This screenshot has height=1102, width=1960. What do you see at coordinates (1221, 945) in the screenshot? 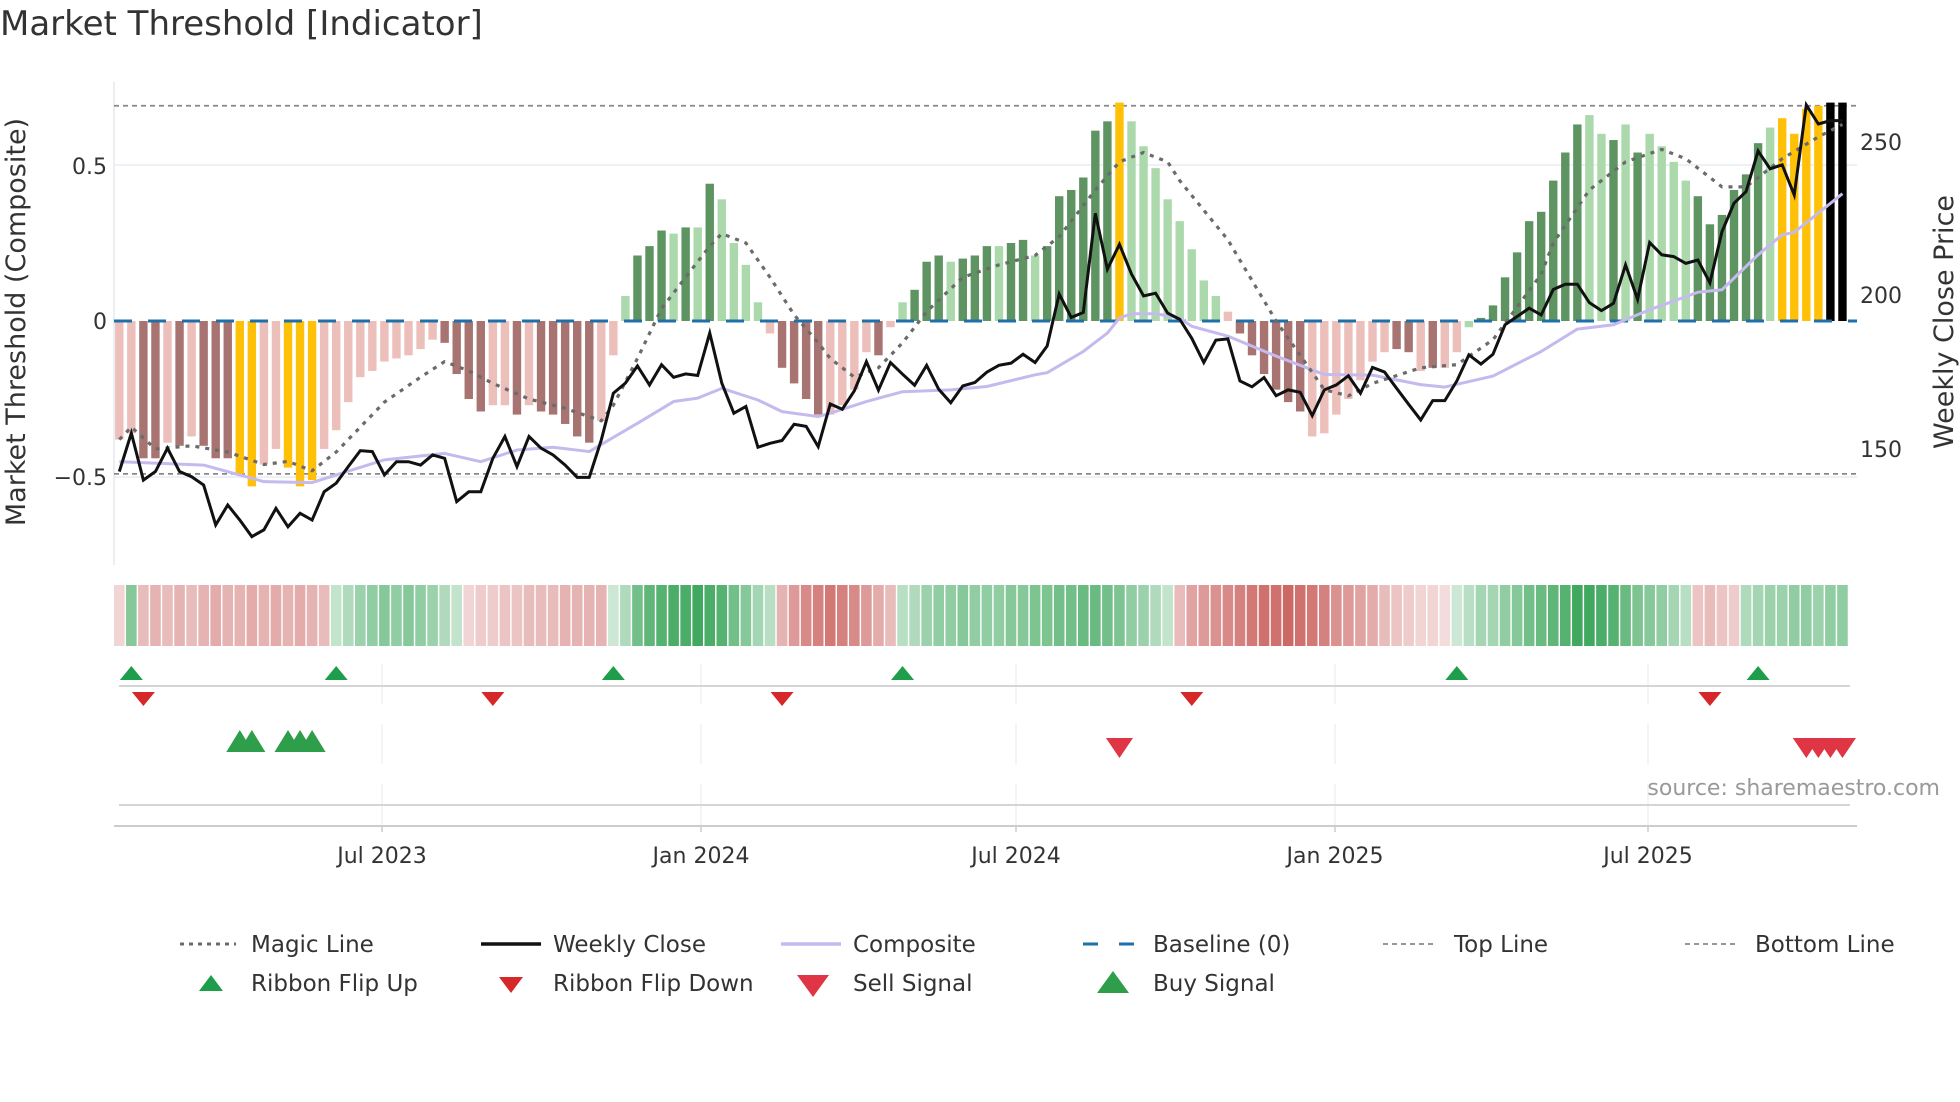
I see `legend-label: Baseline (0)` at bounding box center [1221, 945].